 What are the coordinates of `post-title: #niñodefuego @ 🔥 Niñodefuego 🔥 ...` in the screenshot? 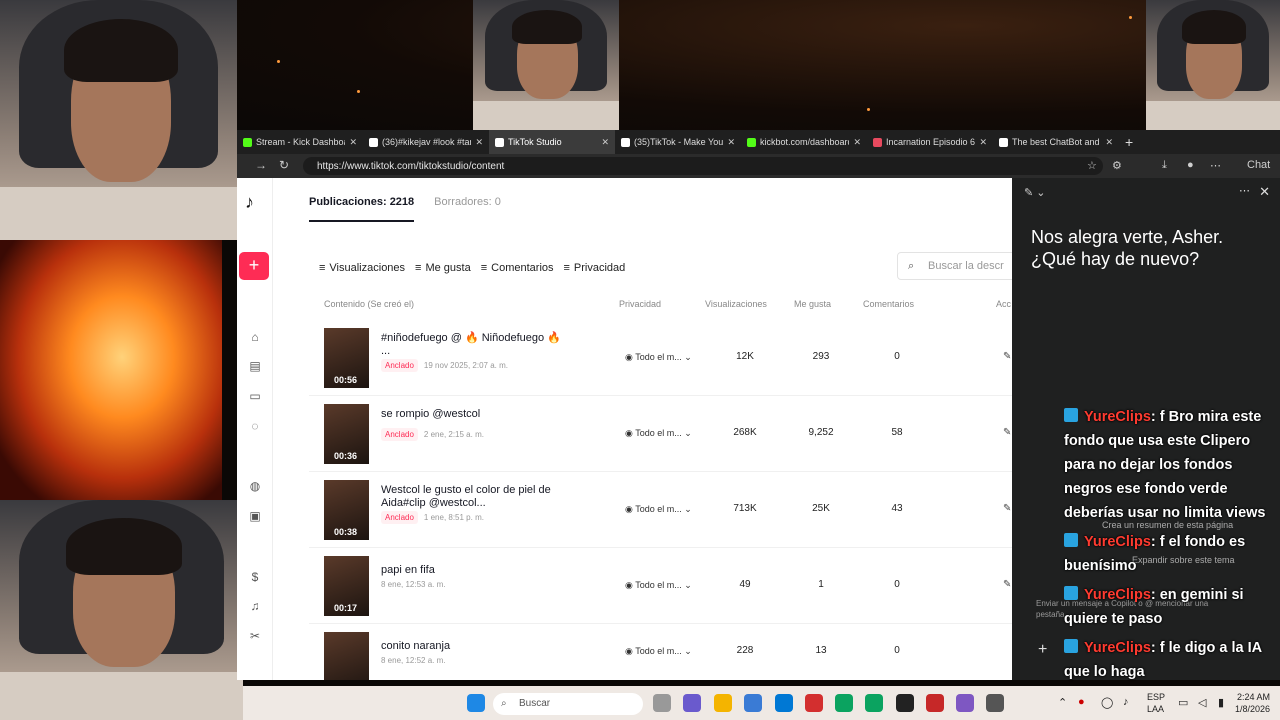 It's located at (471, 345).